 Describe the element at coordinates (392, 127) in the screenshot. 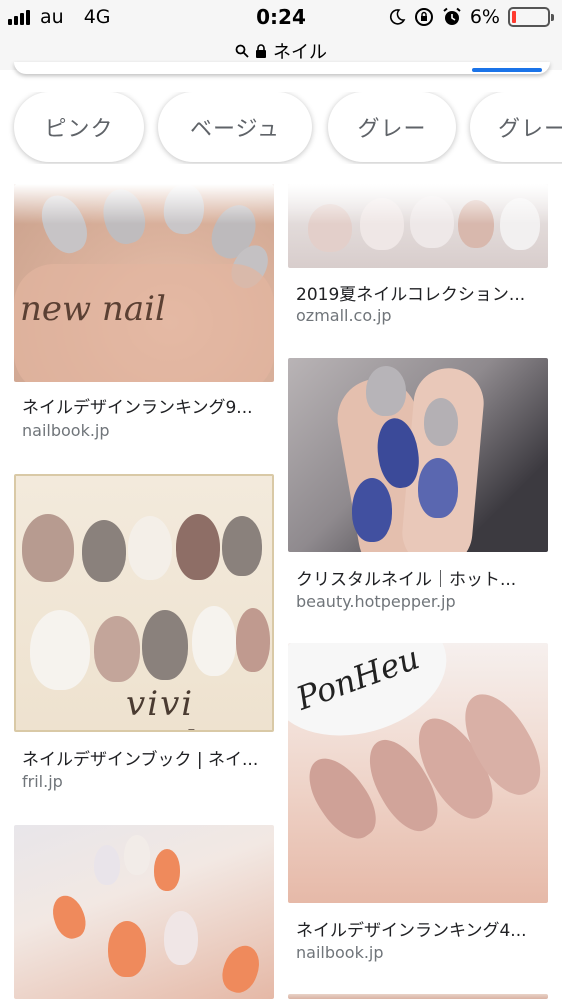

I see `chip-gray: グレー` at that location.